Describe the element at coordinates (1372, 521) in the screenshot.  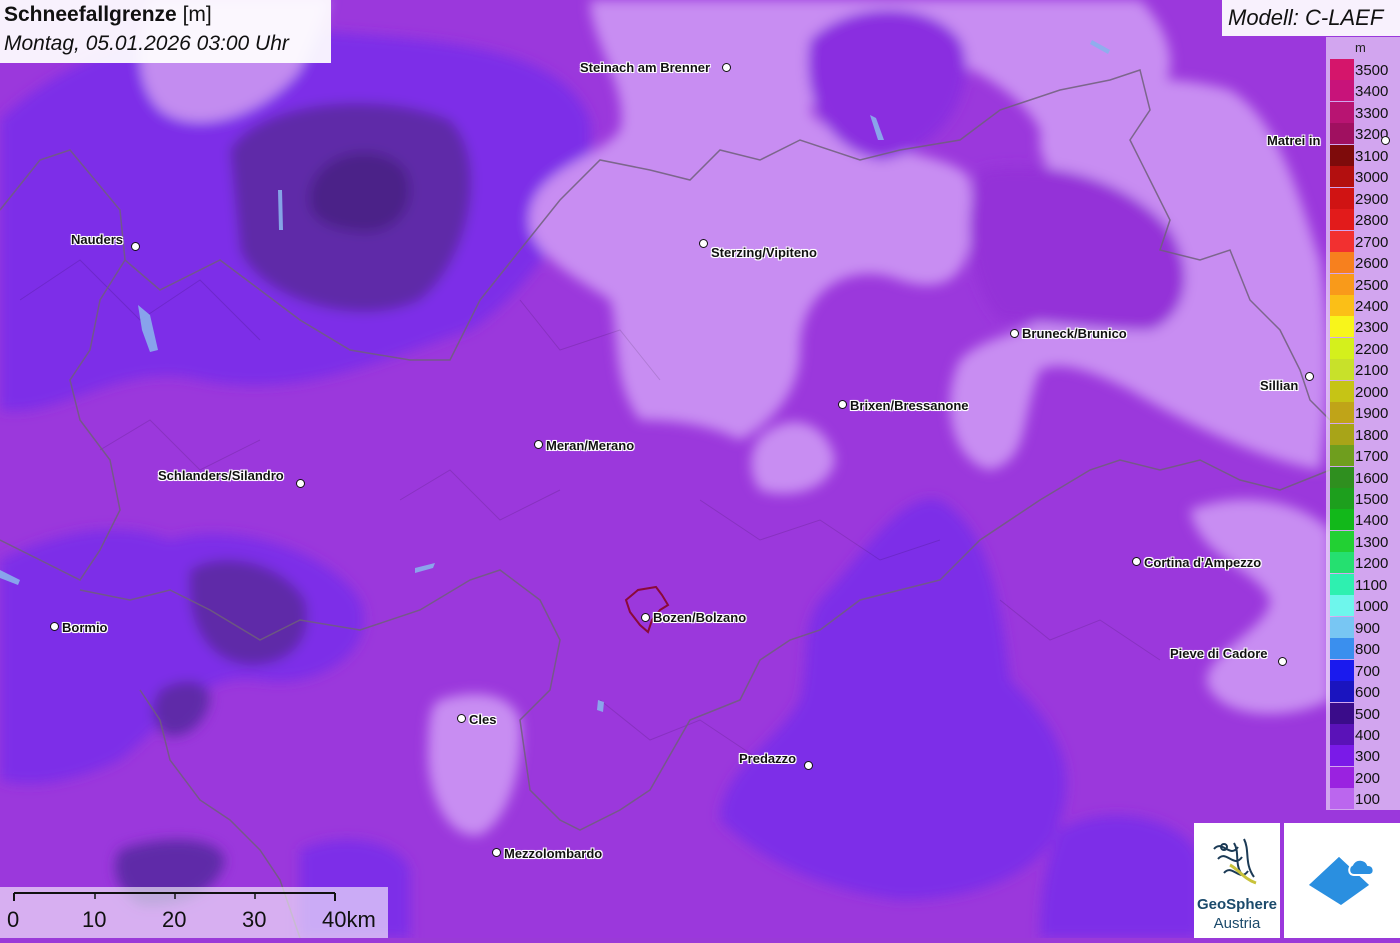
I see `legend-label: 1400` at that location.